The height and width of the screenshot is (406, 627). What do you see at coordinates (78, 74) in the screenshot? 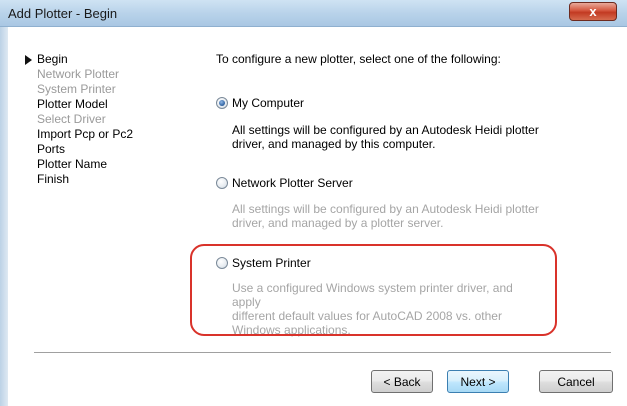
I see `nav-step-label: Network Plotter` at bounding box center [78, 74].